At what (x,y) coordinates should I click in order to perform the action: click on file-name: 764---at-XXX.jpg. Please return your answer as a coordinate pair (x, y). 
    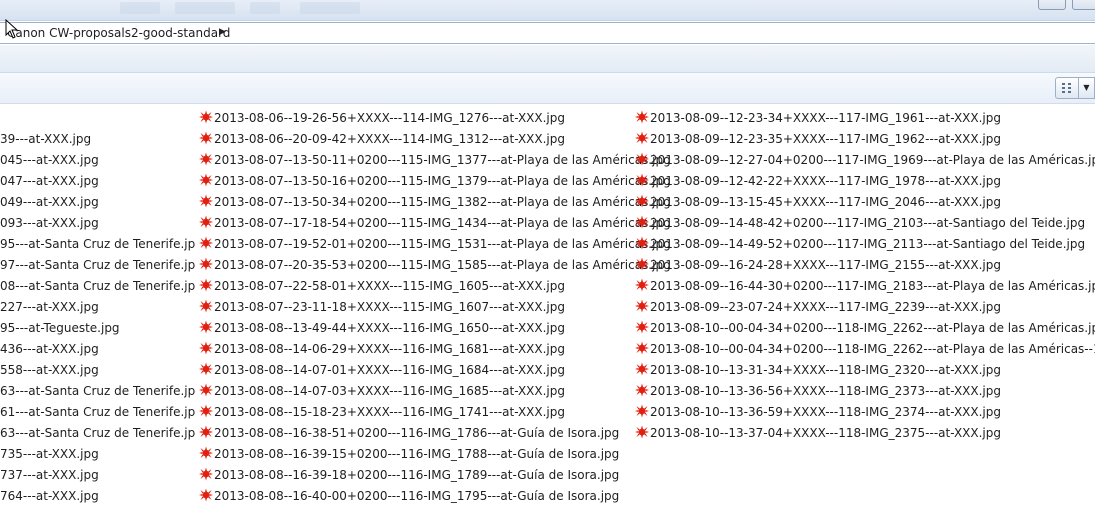
    Looking at the image, I should click on (49, 496).